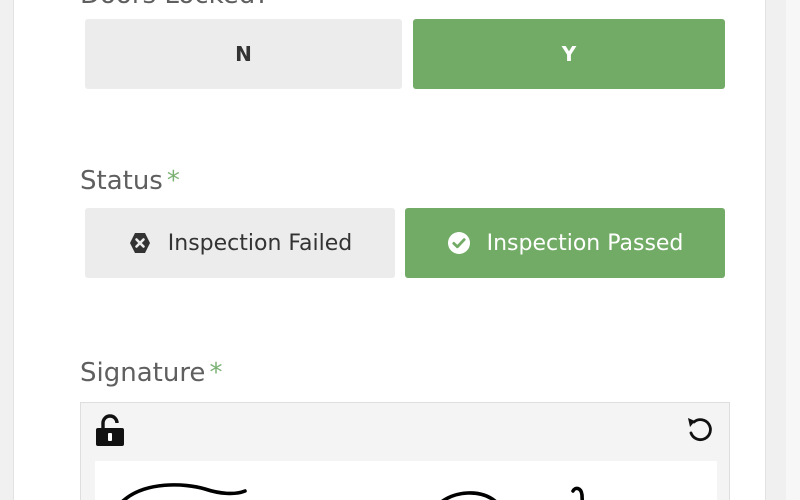  I want to click on doors-locked-label: Doors Locked?, so click(174, 5).